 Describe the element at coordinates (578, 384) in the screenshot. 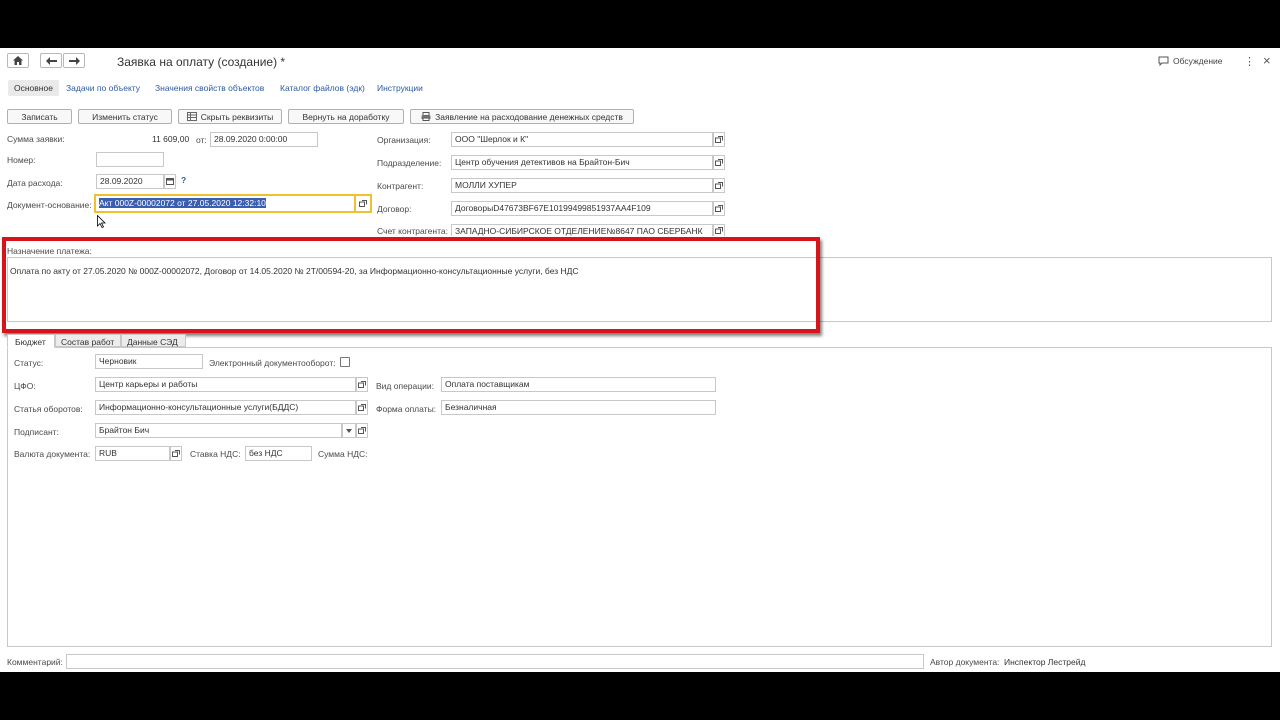

I see `op-kind-field: Оплата поставщикам` at that location.